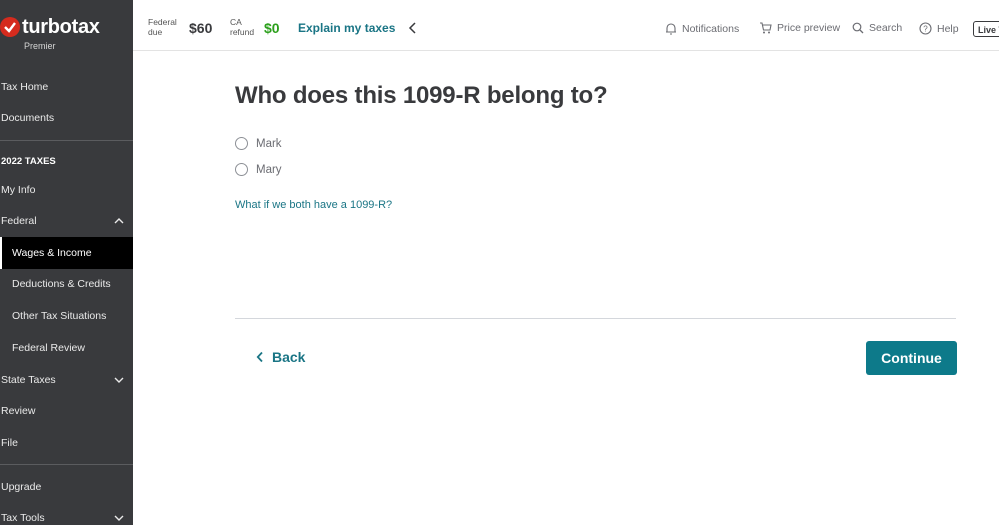 Image resolution: width=999 pixels, height=525 pixels. Describe the element at coordinates (236, 22) in the screenshot. I see `ca-label: CA` at that location.